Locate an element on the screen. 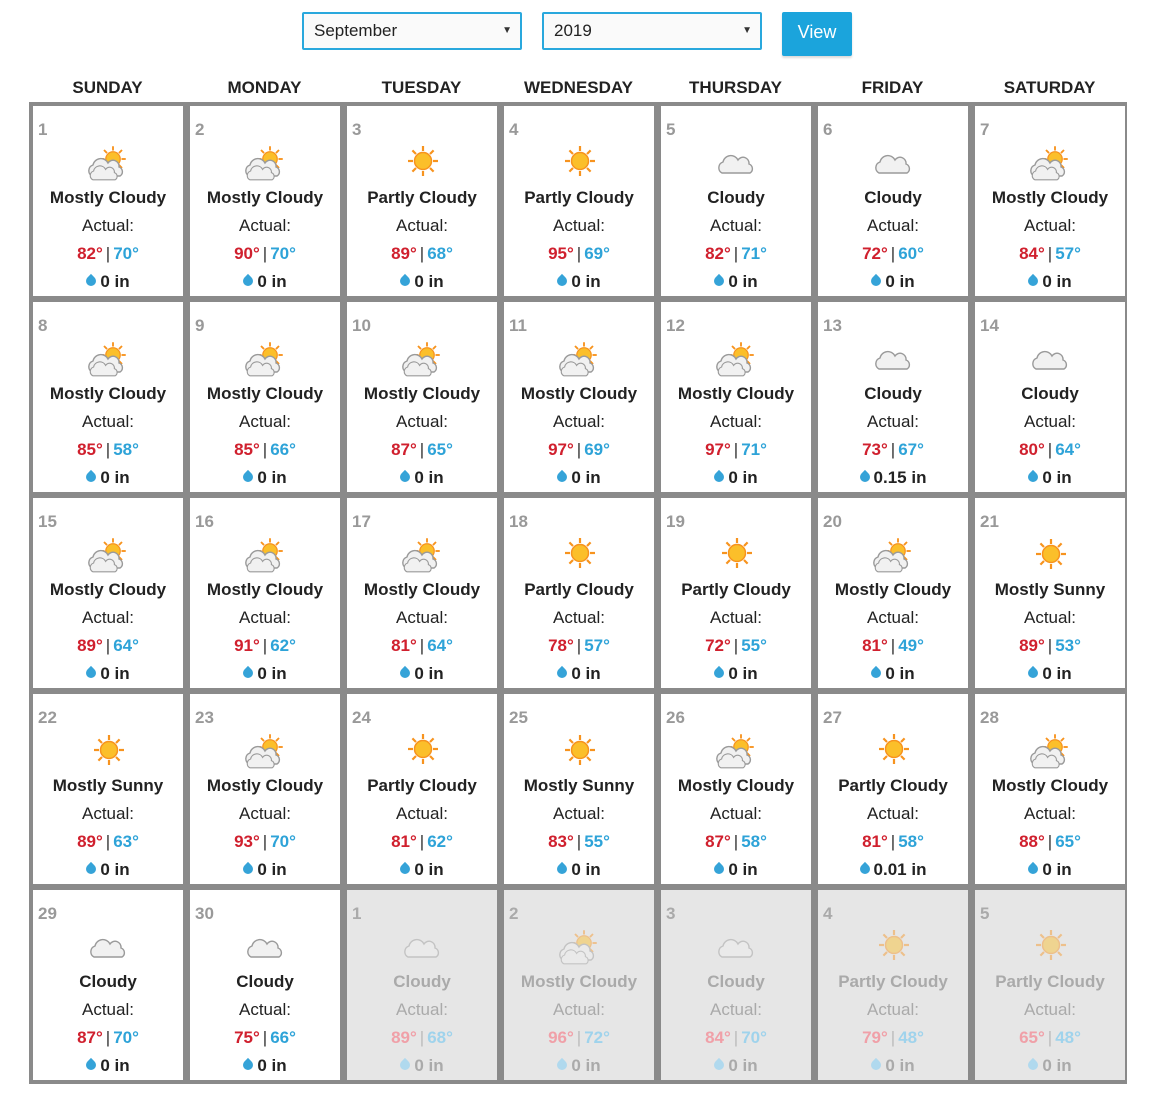 Image resolution: width=1150 pixels, height=1102 pixels. day-cell: 27 Partly Cloudy Actual: 81° | 58° 0.01 in is located at coordinates (893, 789).